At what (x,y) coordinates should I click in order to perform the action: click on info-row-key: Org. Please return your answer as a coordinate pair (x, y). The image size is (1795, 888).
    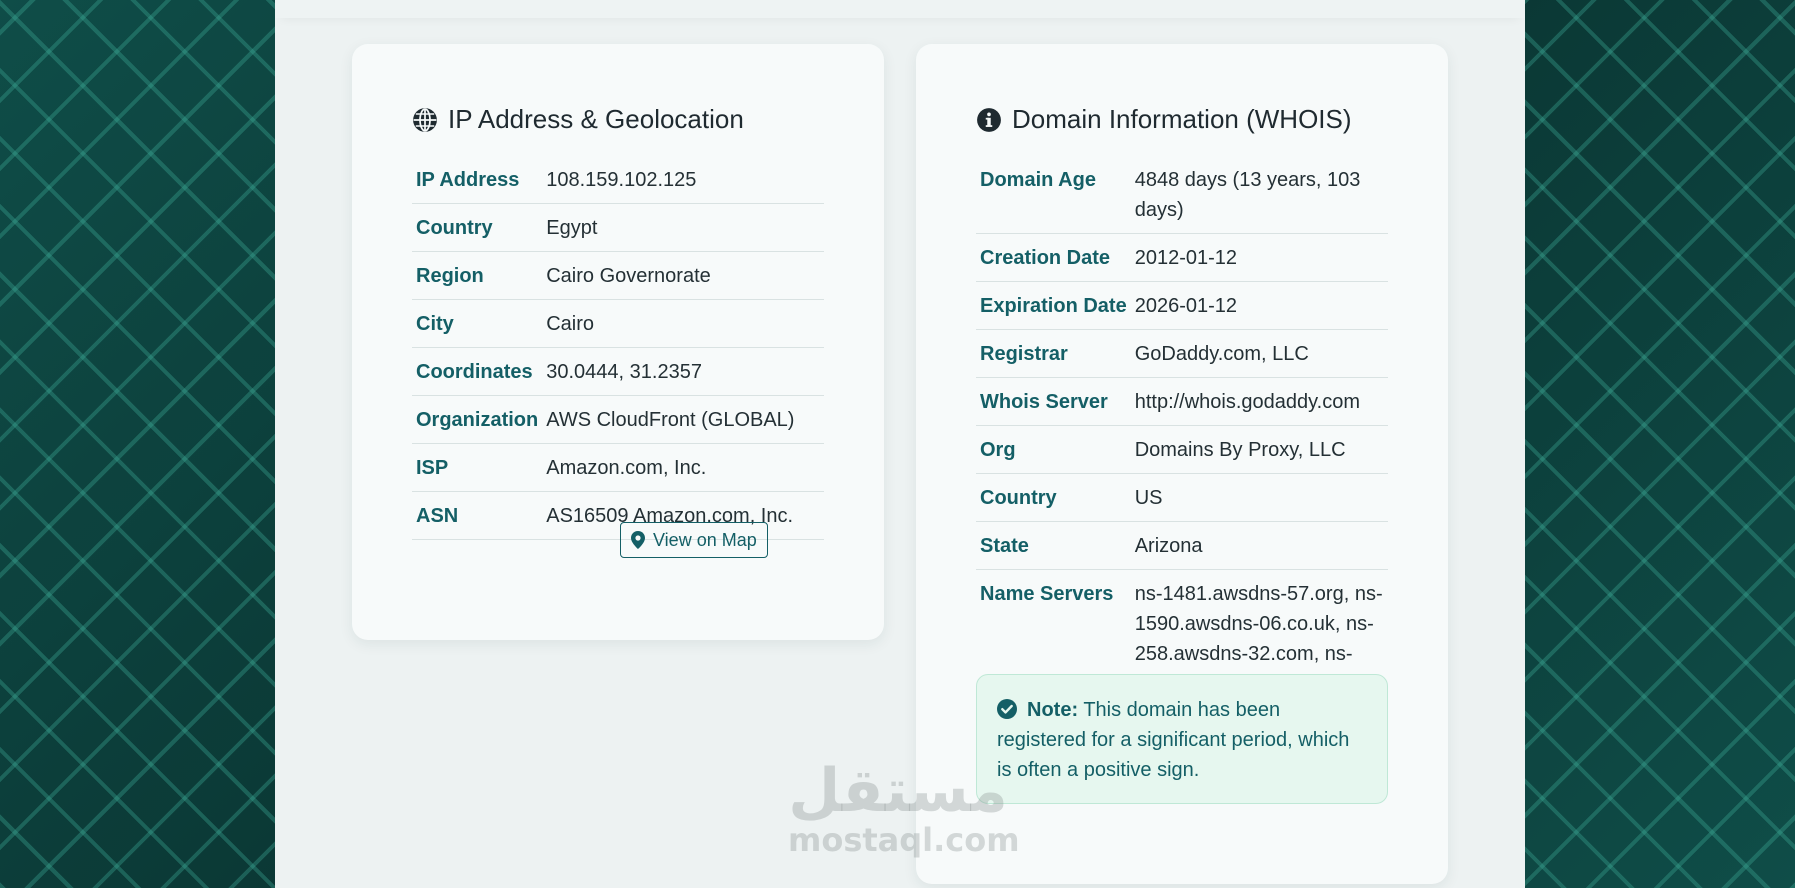
    Looking at the image, I should click on (1053, 449).